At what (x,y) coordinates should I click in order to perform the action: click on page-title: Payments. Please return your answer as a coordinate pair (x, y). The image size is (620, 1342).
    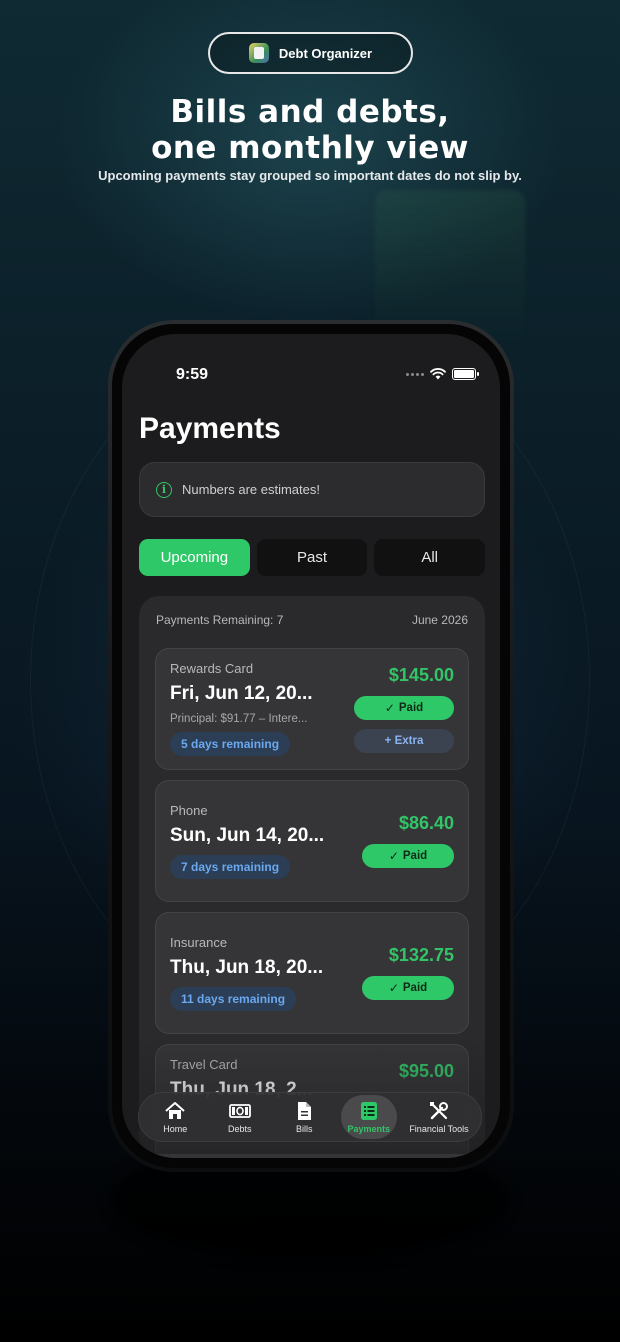
    Looking at the image, I should click on (210, 428).